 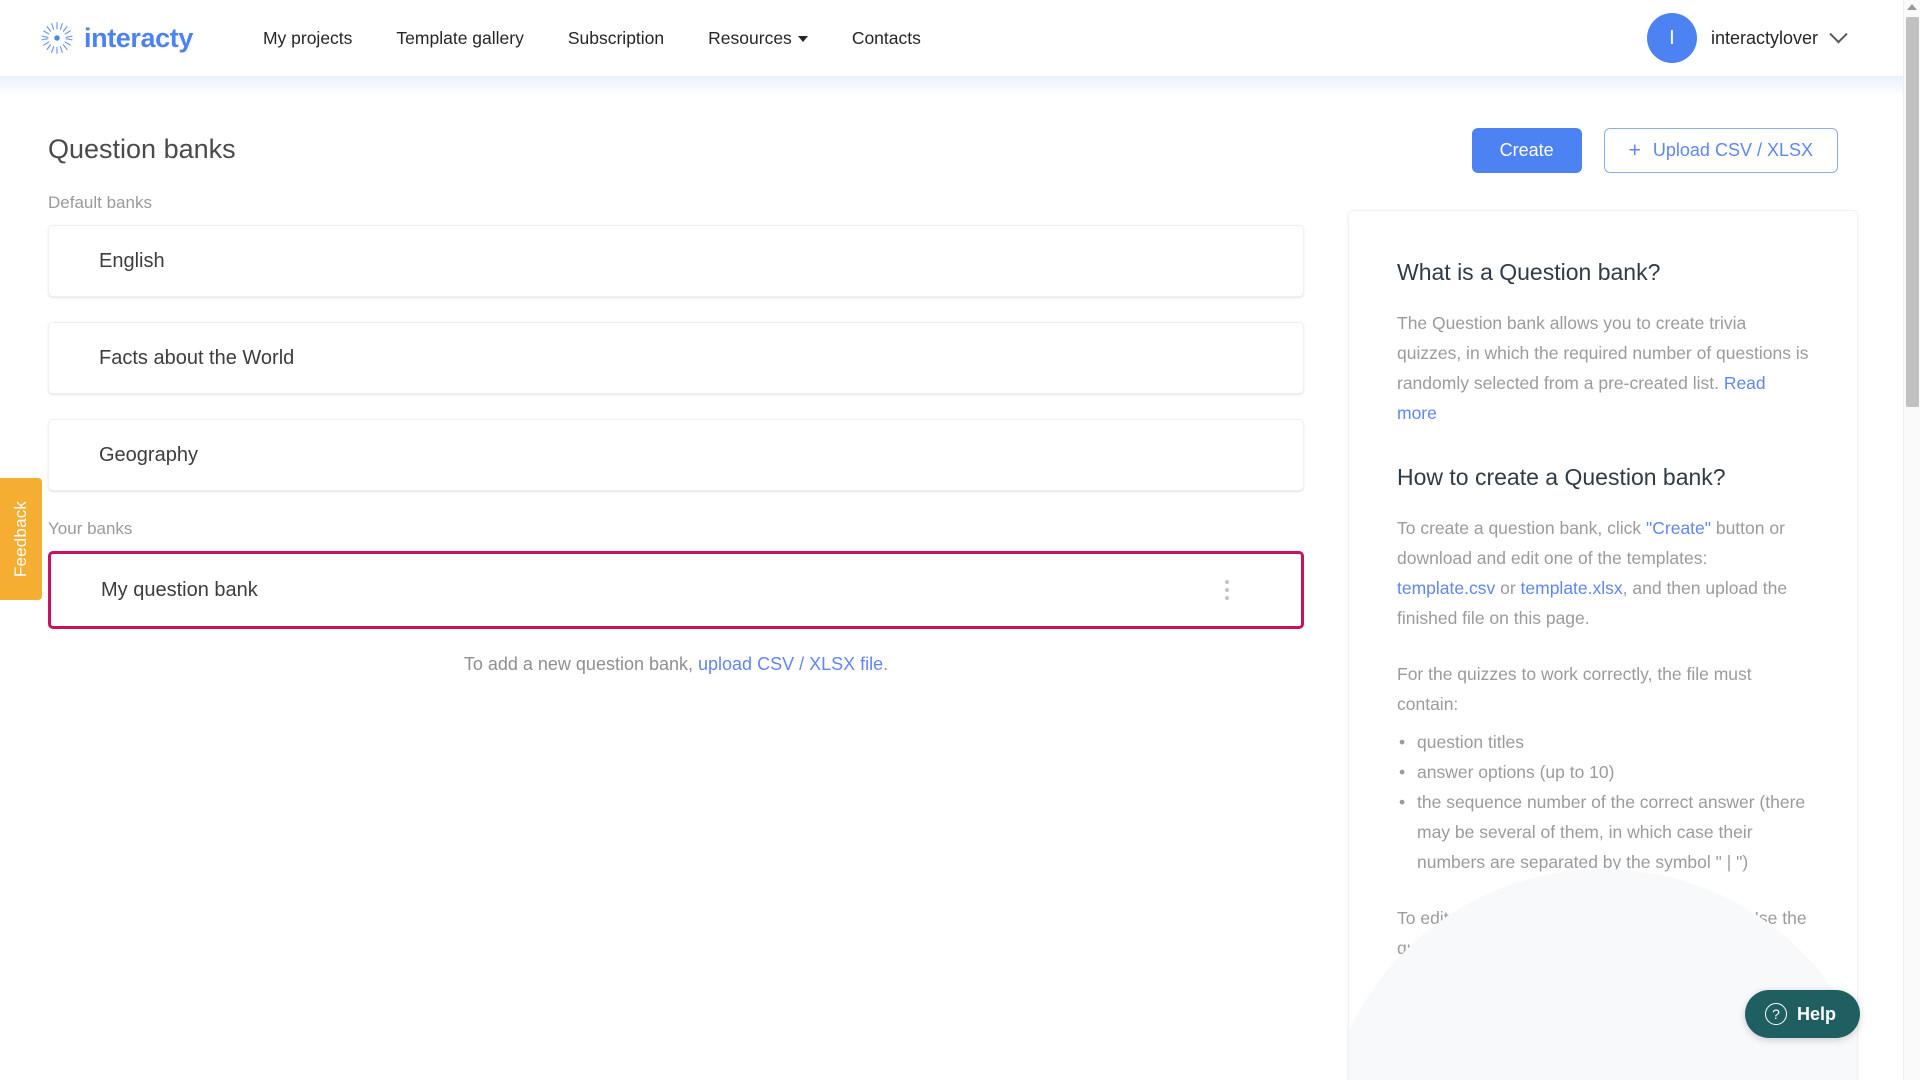 I want to click on avatar-initial: I, so click(x=1672, y=37).